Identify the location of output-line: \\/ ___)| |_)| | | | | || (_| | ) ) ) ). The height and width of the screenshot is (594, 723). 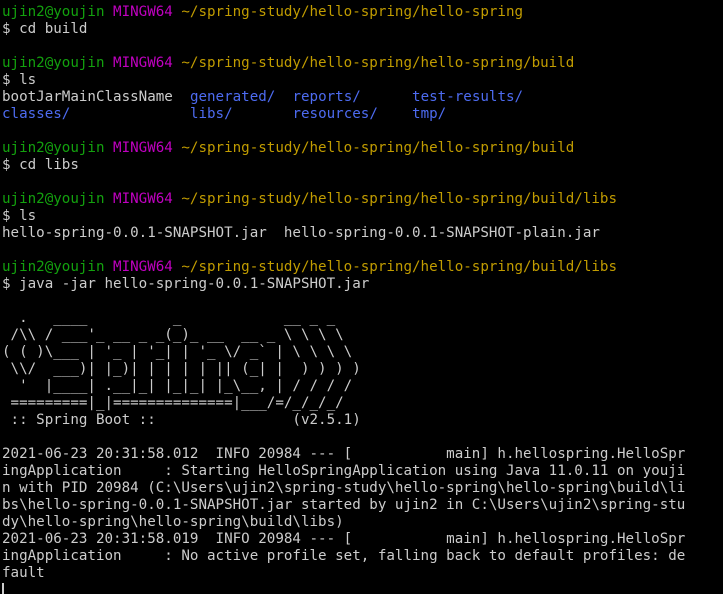
(361, 369).